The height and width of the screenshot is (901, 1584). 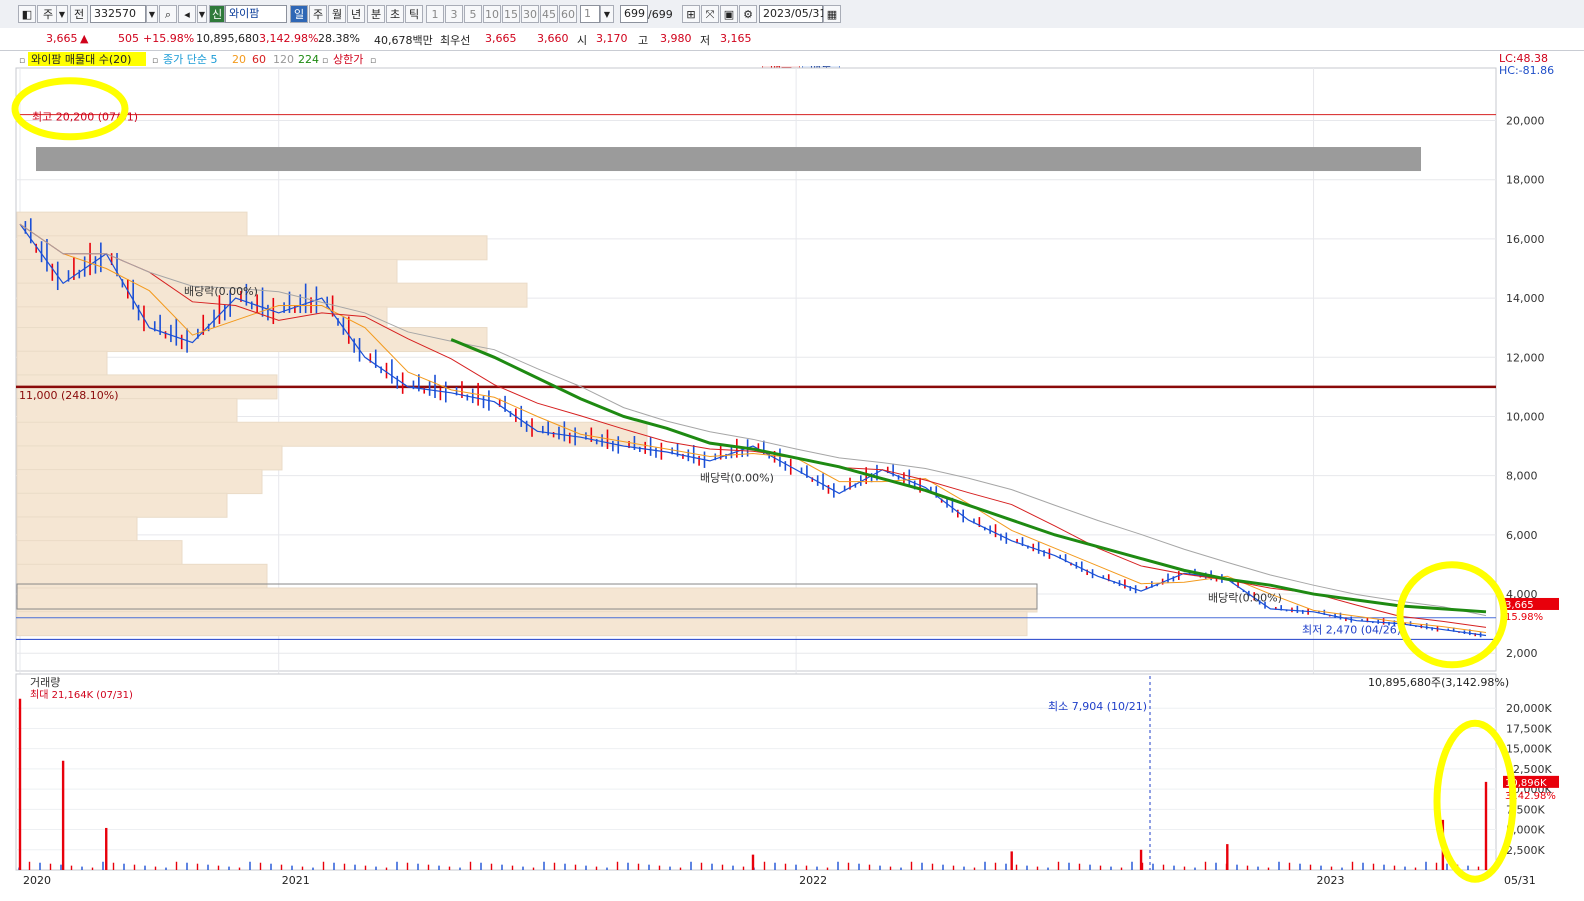 What do you see at coordinates (549, 14) in the screenshot?
I see `mult-45: 45` at bounding box center [549, 14].